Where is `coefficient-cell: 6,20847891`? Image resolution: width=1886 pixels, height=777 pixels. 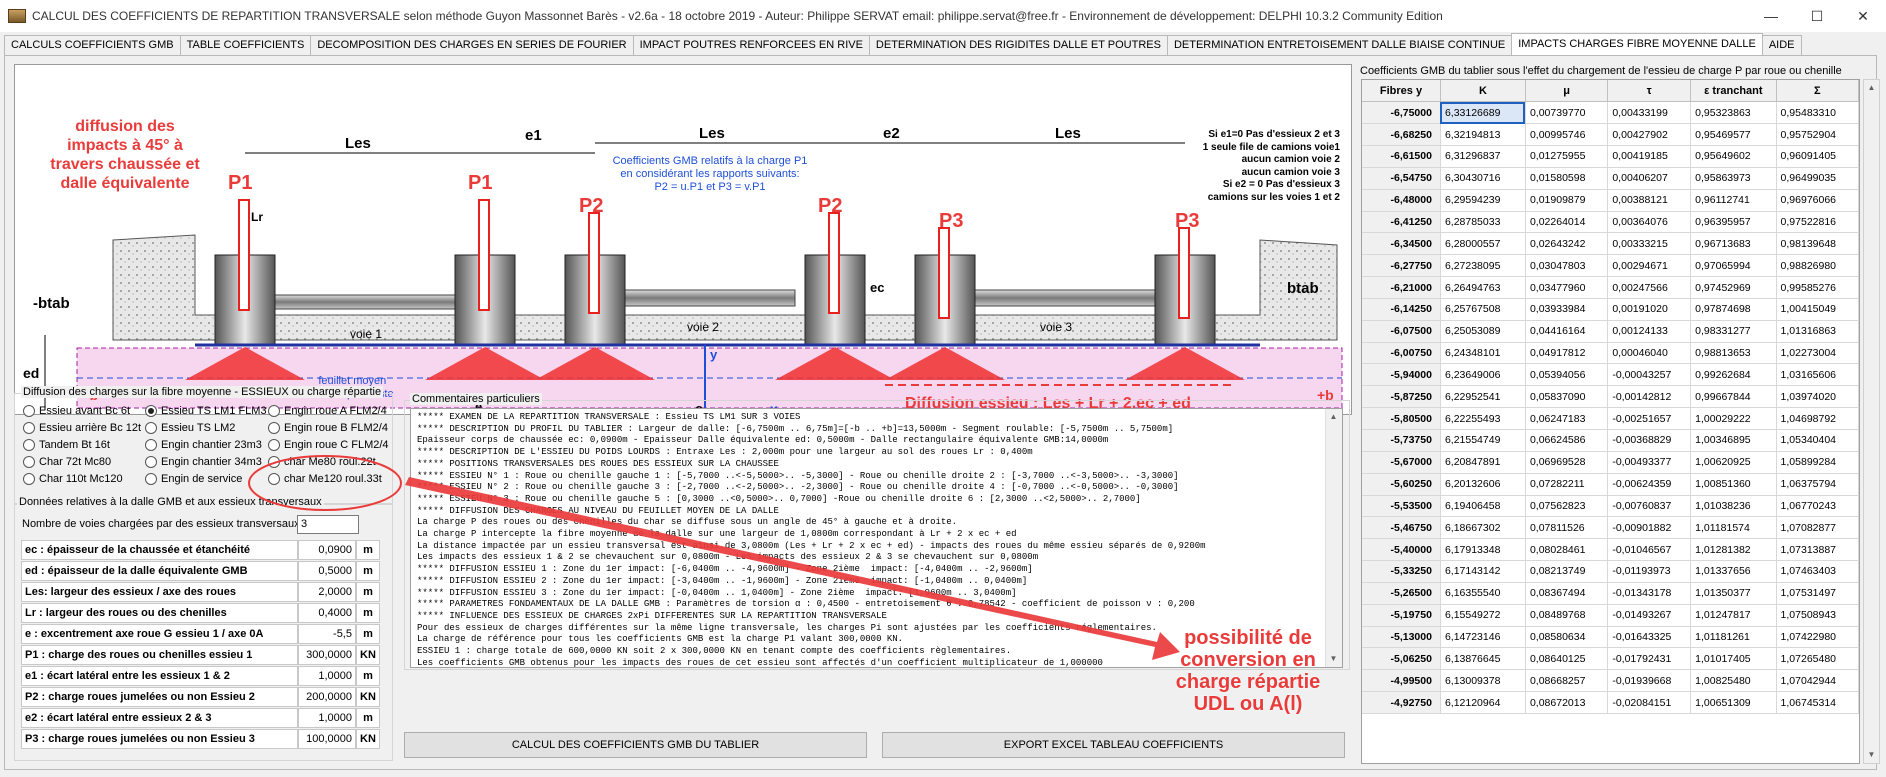
coefficient-cell: 6,20847891 is located at coordinates (1483, 462).